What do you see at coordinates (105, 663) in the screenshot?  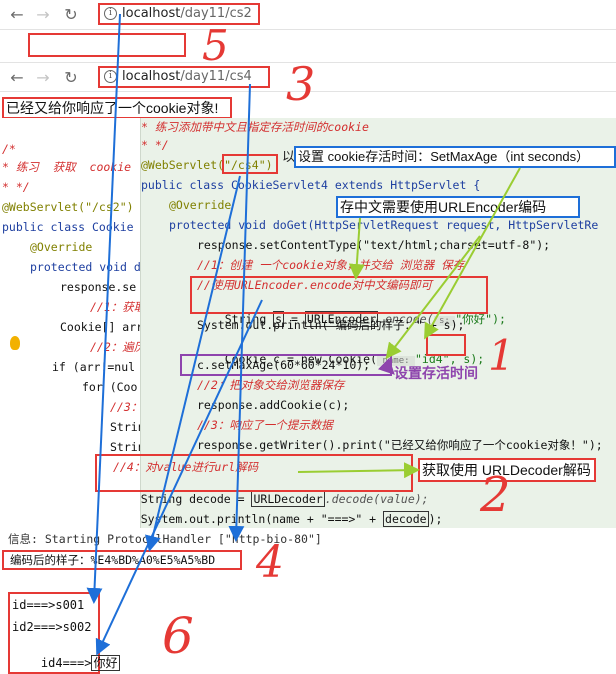 I see `decoded-value-highlight: 你好` at bounding box center [105, 663].